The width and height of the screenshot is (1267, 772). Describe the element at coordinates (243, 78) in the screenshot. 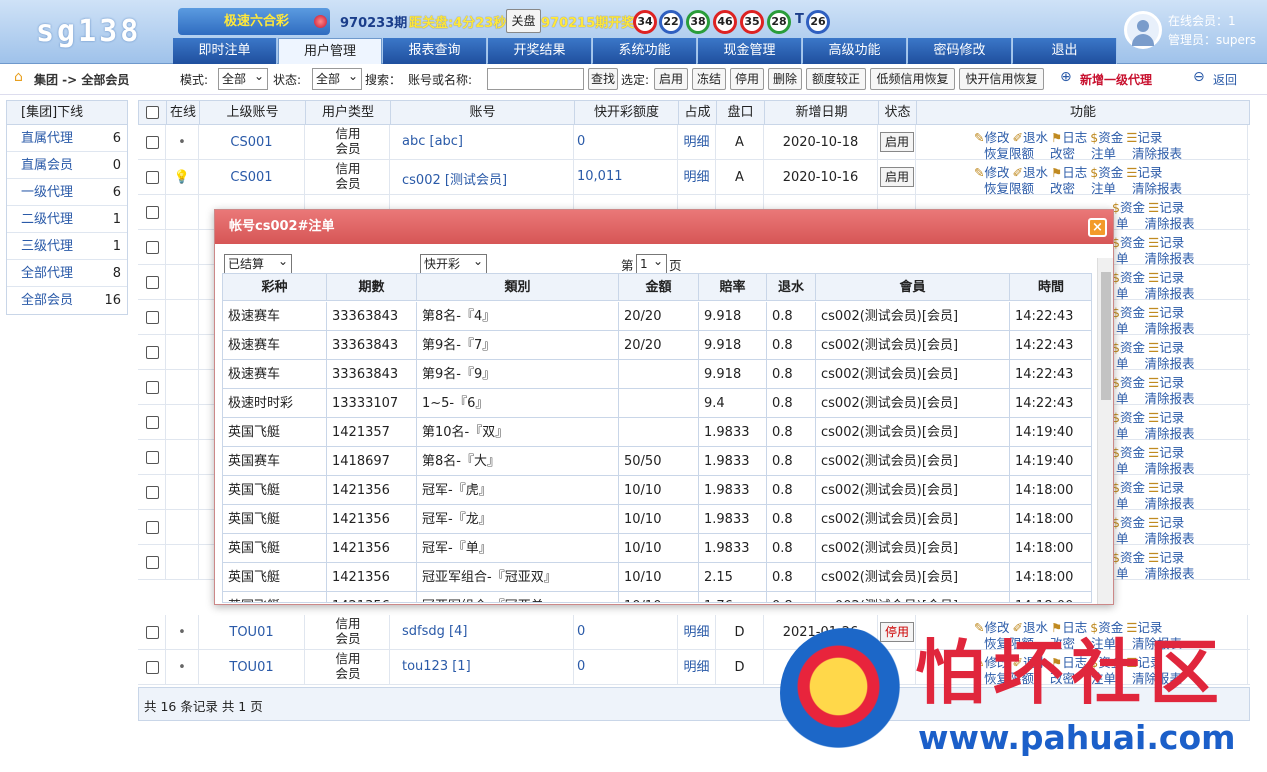

I see `mode-select: 全部` at that location.